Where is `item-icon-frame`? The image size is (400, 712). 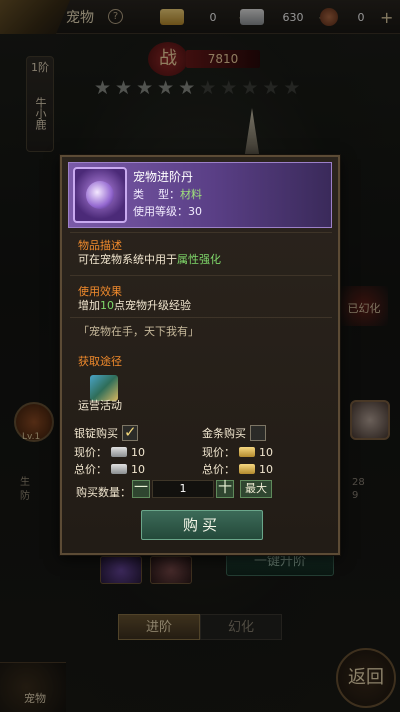 item-icon-frame is located at coordinates (100, 195).